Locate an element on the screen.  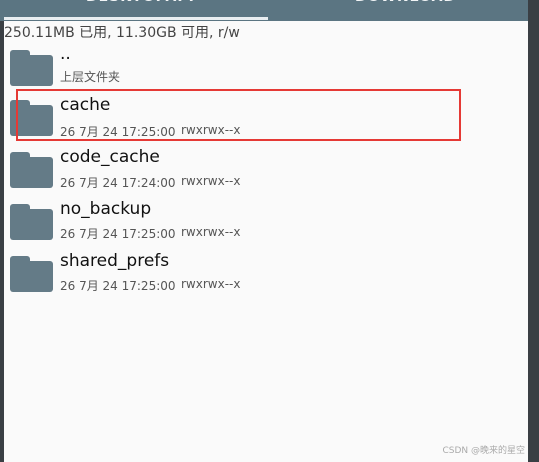
file-name: shared_prefs is located at coordinates (115, 261).